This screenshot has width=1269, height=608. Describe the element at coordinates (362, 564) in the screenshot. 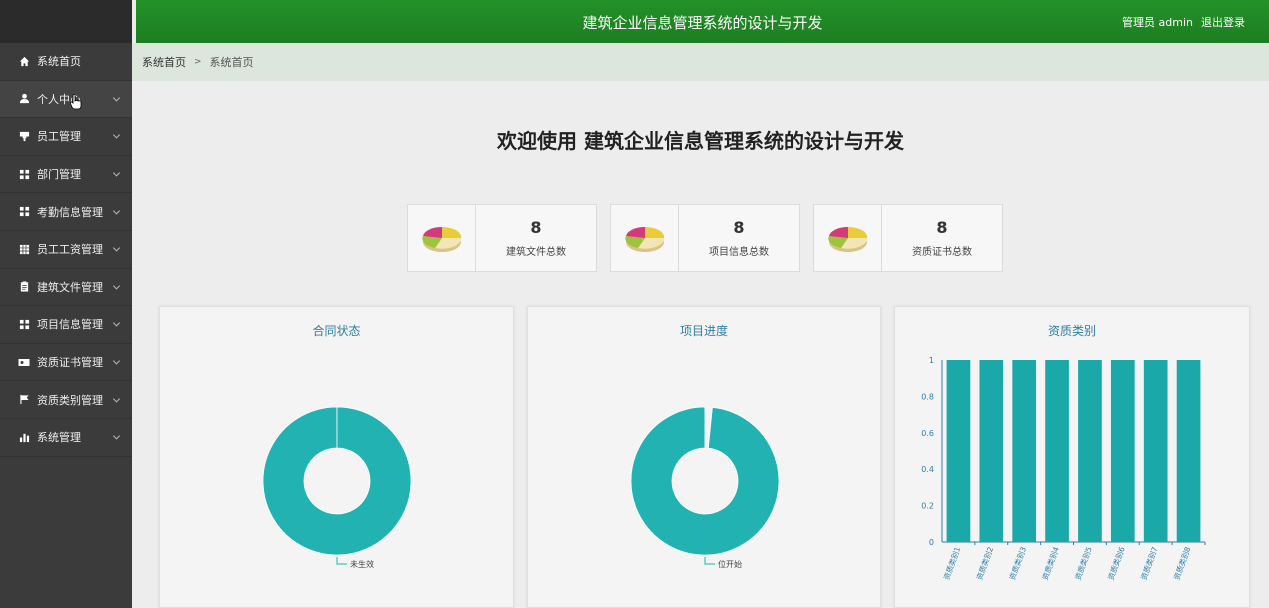

I see `slice-label: 未生效` at that location.